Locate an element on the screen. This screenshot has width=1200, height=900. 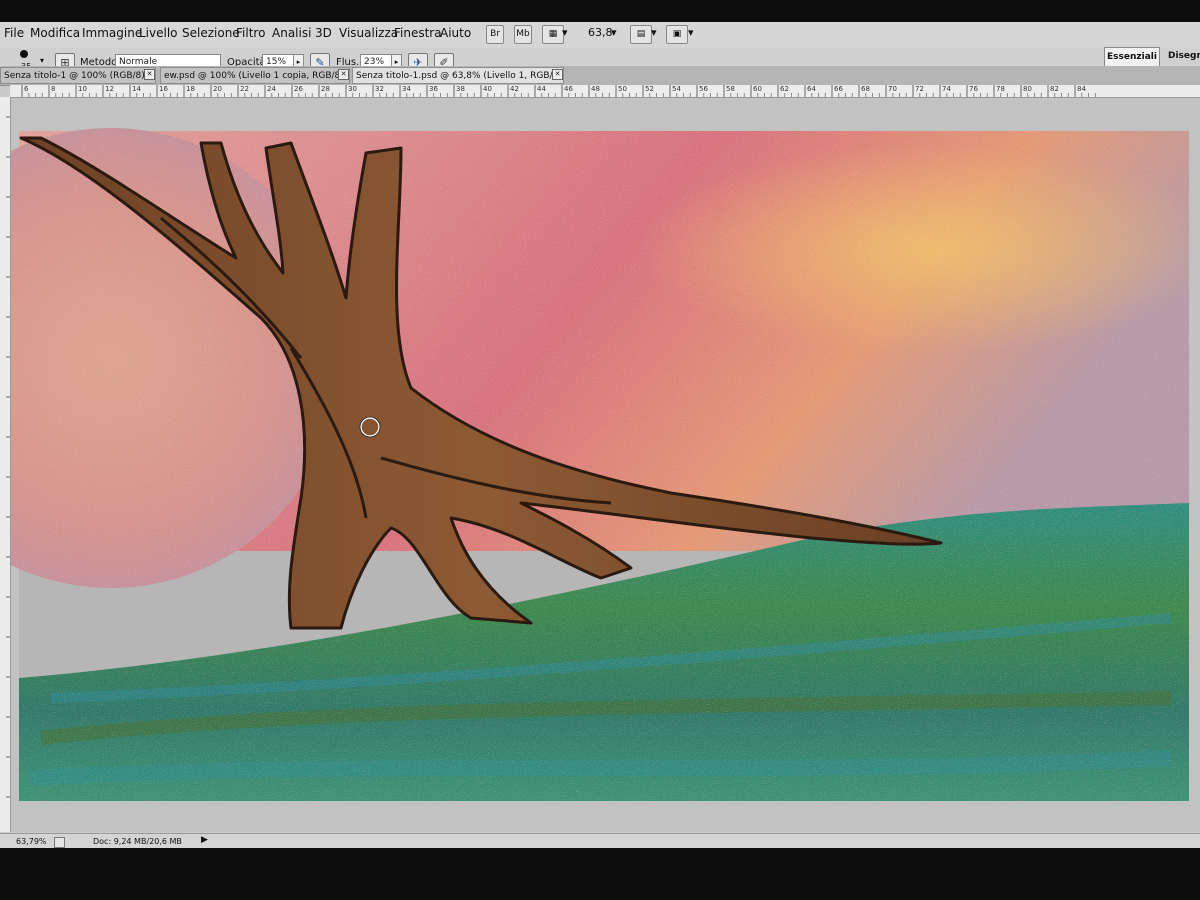
ruler-label: 66 is located at coordinates (838, 89).